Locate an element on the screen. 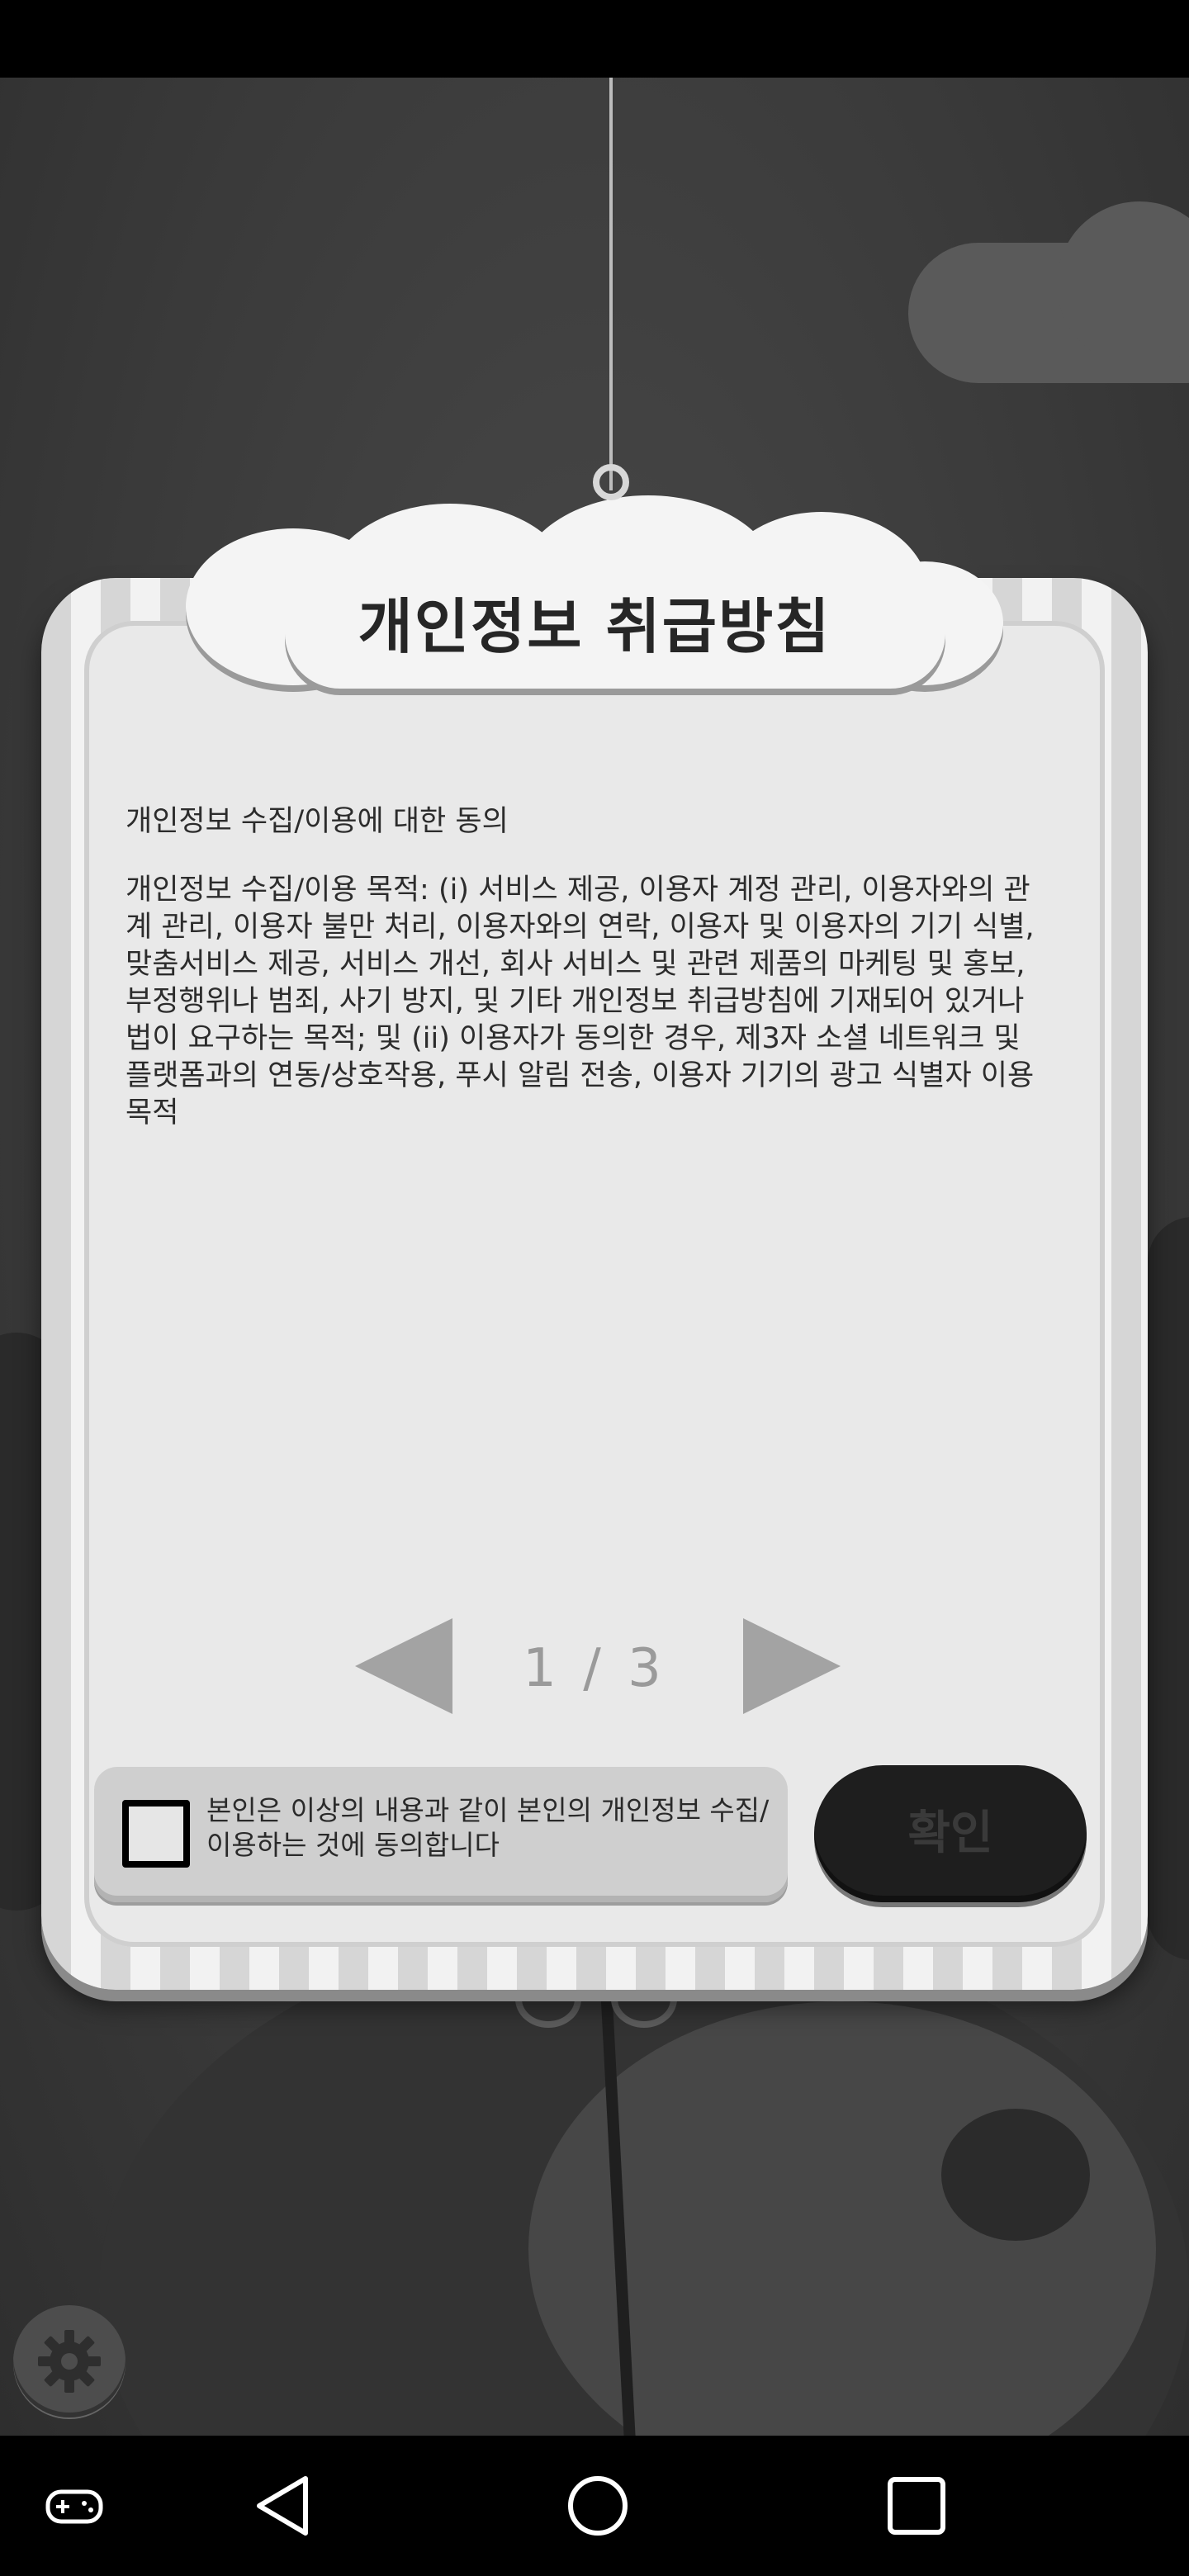  gamepad-icon is located at coordinates (74, 2506).